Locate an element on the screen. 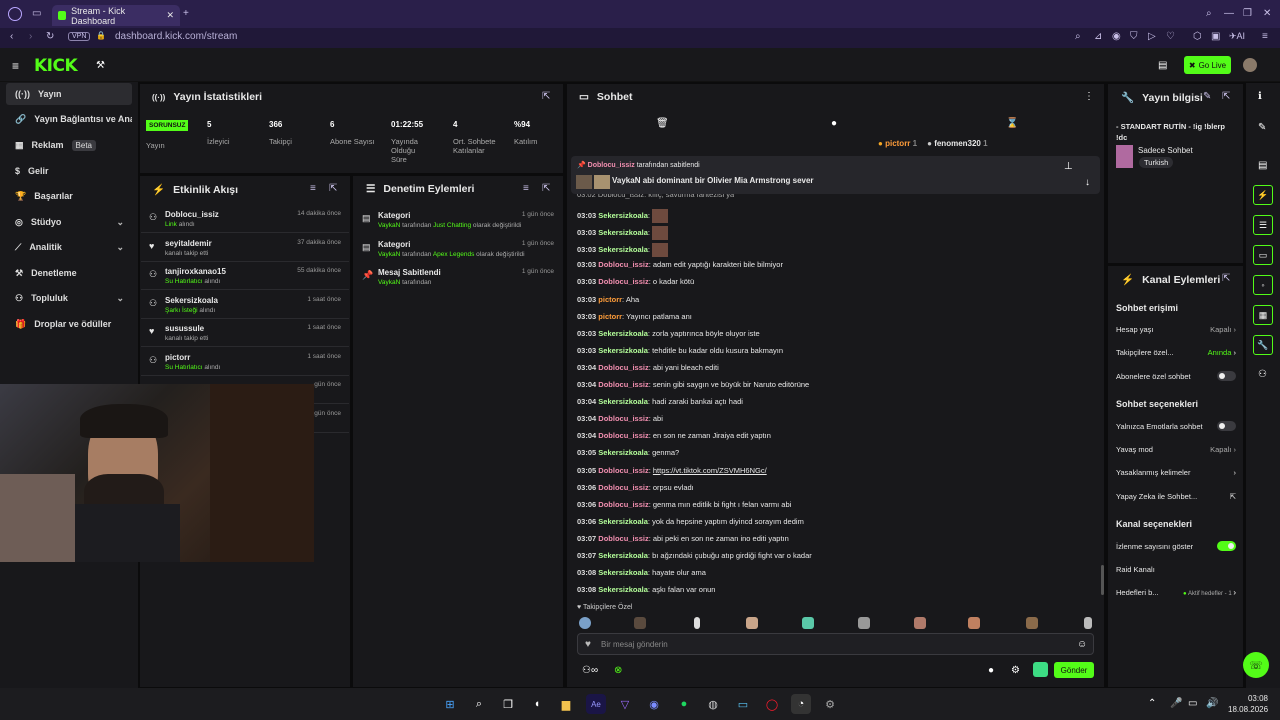 This screenshot has width=1280, height=720. close-tab-icon: ✕ is located at coordinates (170, 15).